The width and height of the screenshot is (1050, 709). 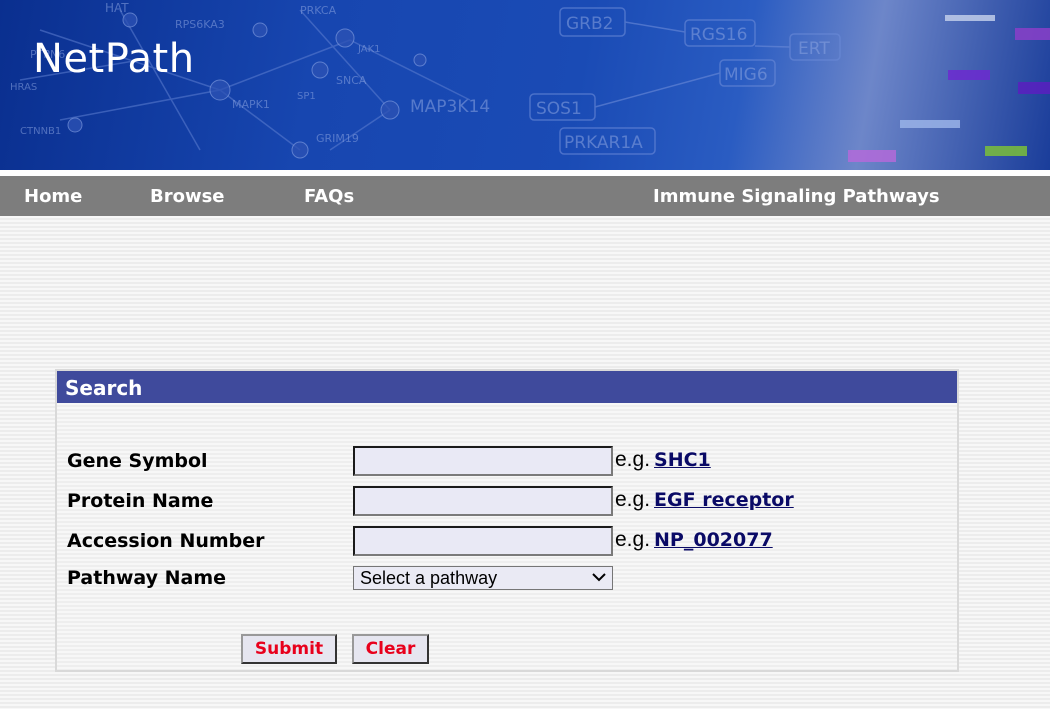 I want to click on svg-text: JAK1, so click(x=369, y=49).